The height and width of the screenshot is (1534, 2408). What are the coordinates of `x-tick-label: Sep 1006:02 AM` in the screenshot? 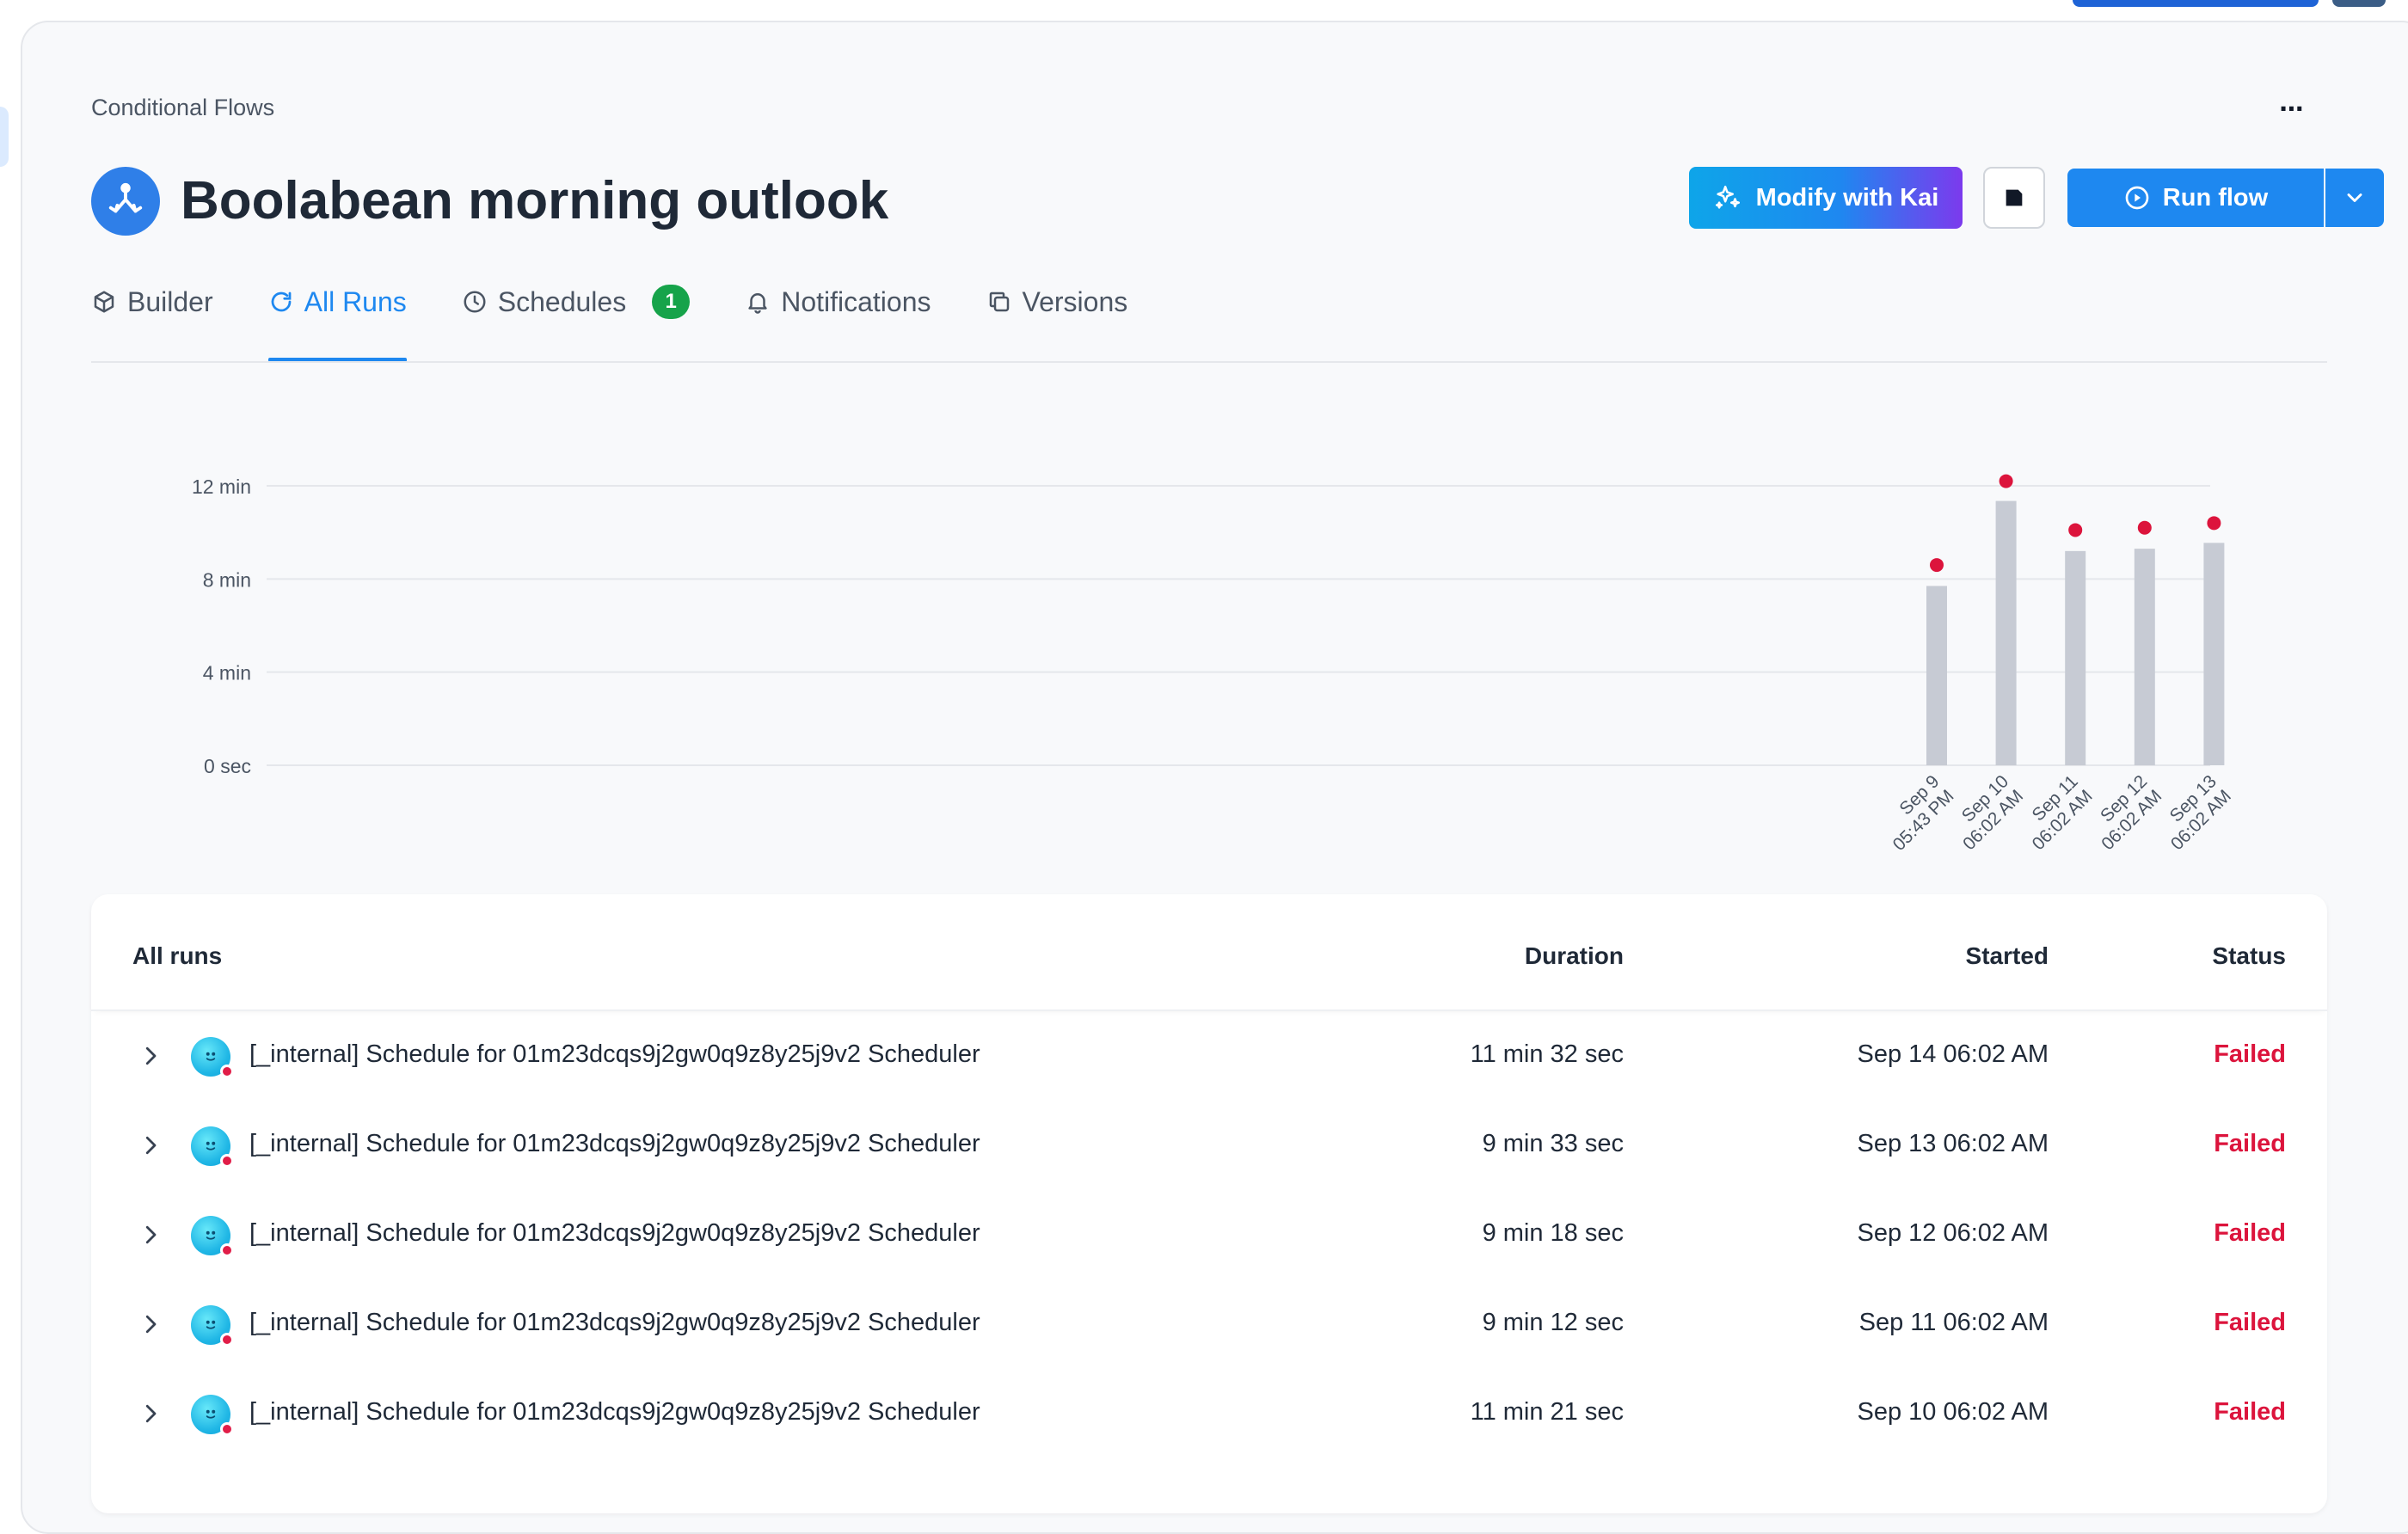 It's located at (1985, 812).